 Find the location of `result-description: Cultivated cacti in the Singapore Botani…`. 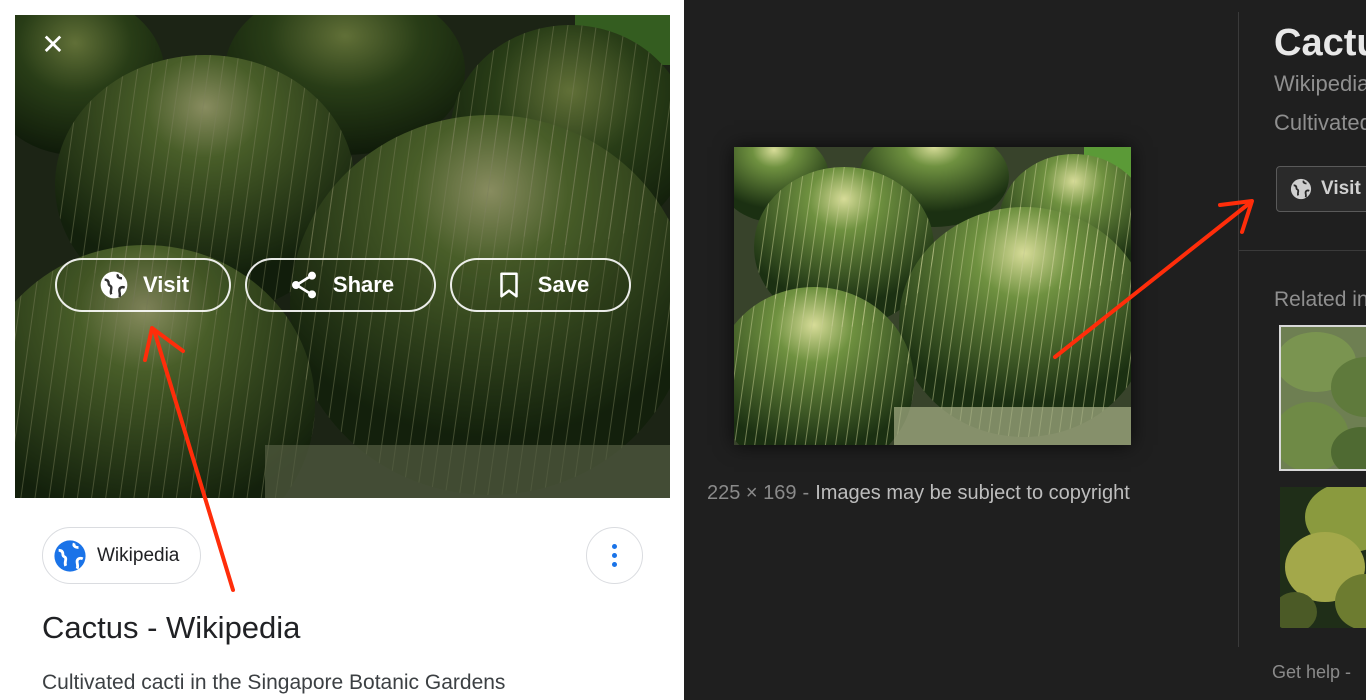

result-description: Cultivated cacti in the Singapore Botani… is located at coordinates (274, 682).